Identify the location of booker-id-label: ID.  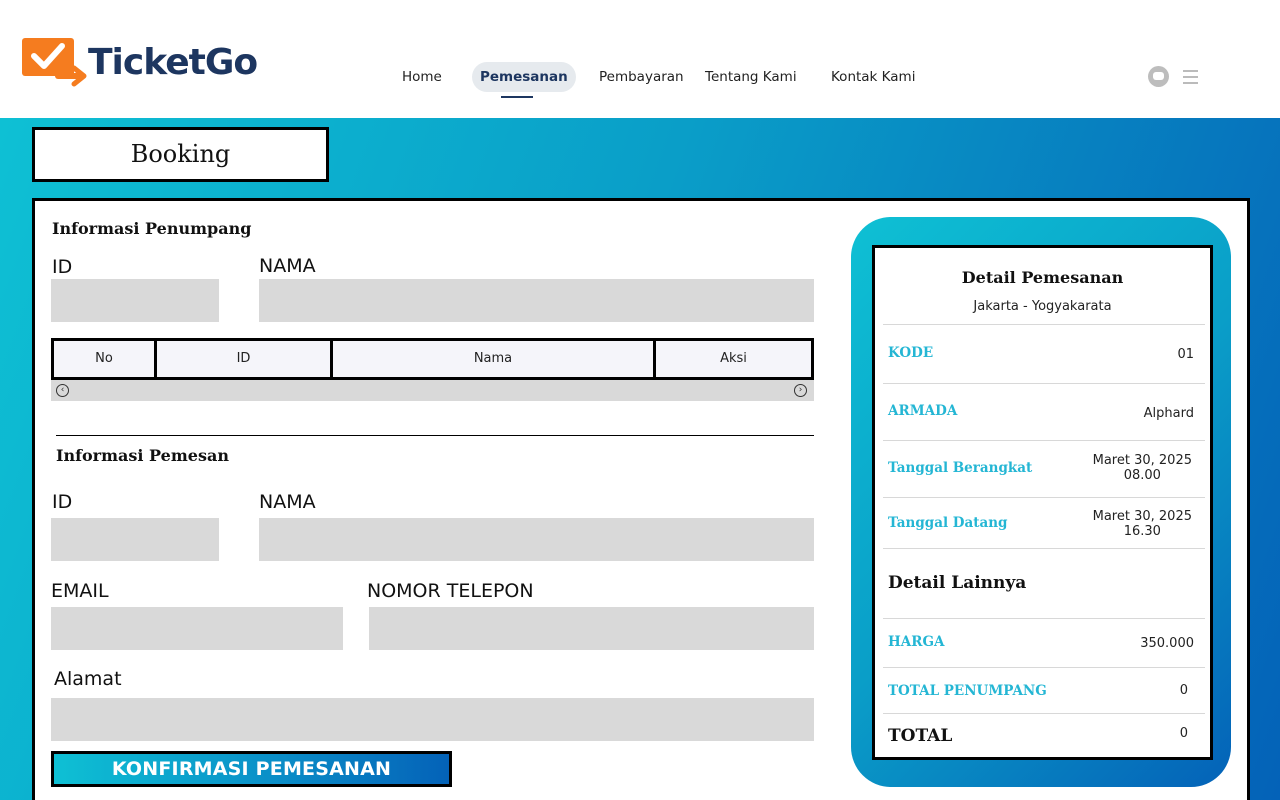
(62, 502).